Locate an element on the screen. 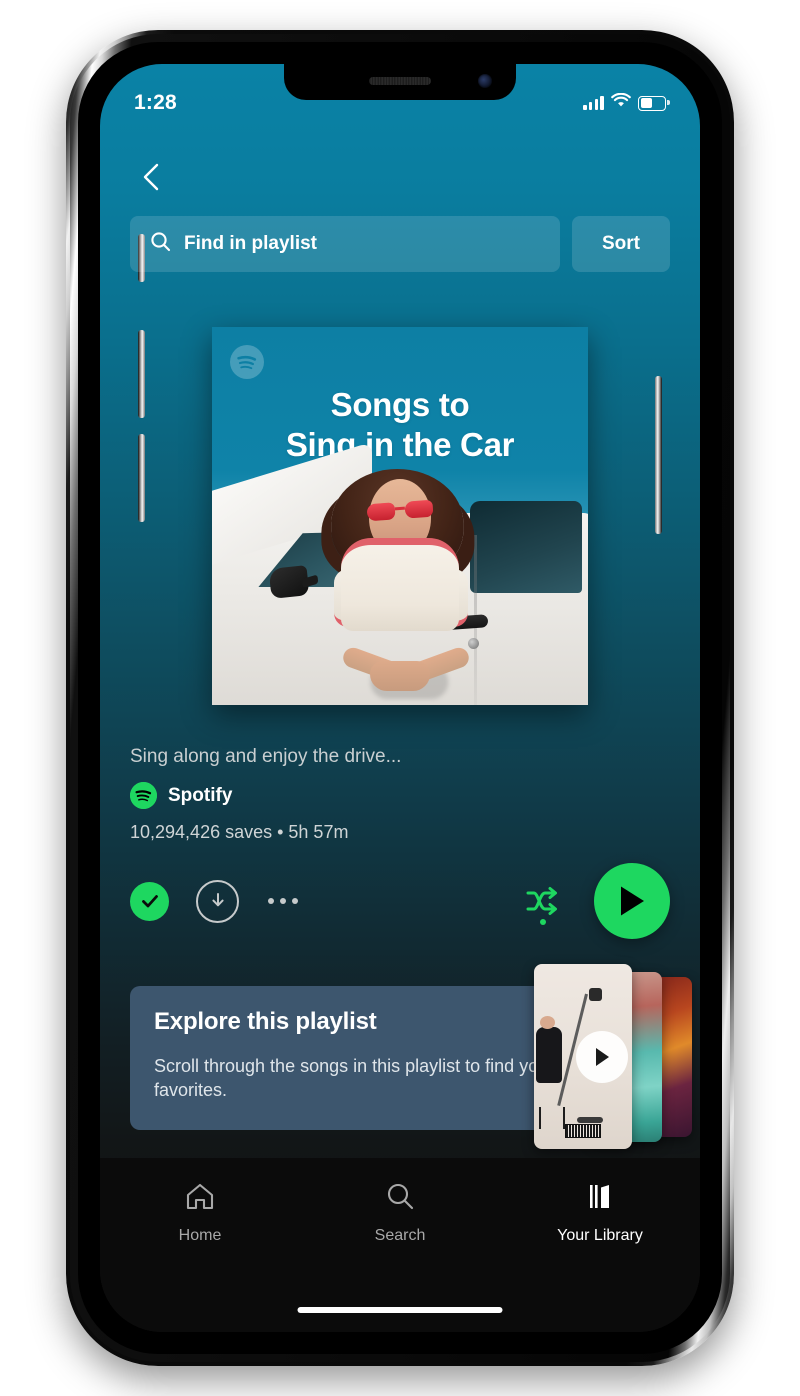  tab-search: Search is located at coordinates (400, 1213).